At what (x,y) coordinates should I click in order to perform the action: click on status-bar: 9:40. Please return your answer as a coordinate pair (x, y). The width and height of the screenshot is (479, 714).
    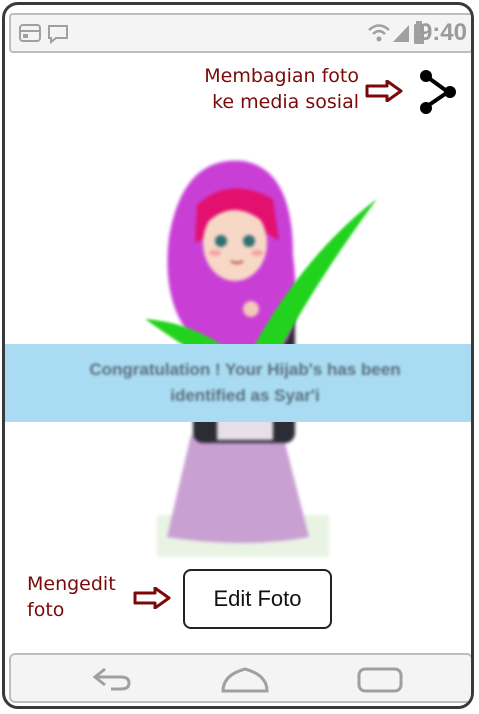
    Looking at the image, I should click on (240, 33).